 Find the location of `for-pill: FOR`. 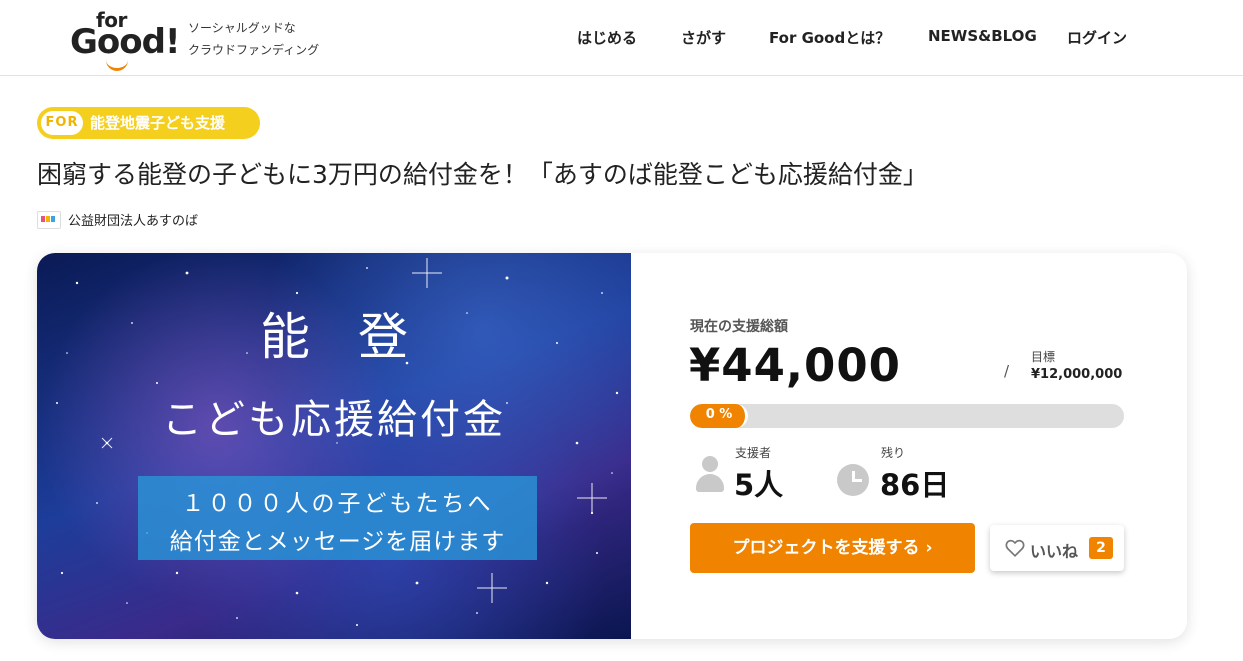

for-pill: FOR is located at coordinates (62, 123).